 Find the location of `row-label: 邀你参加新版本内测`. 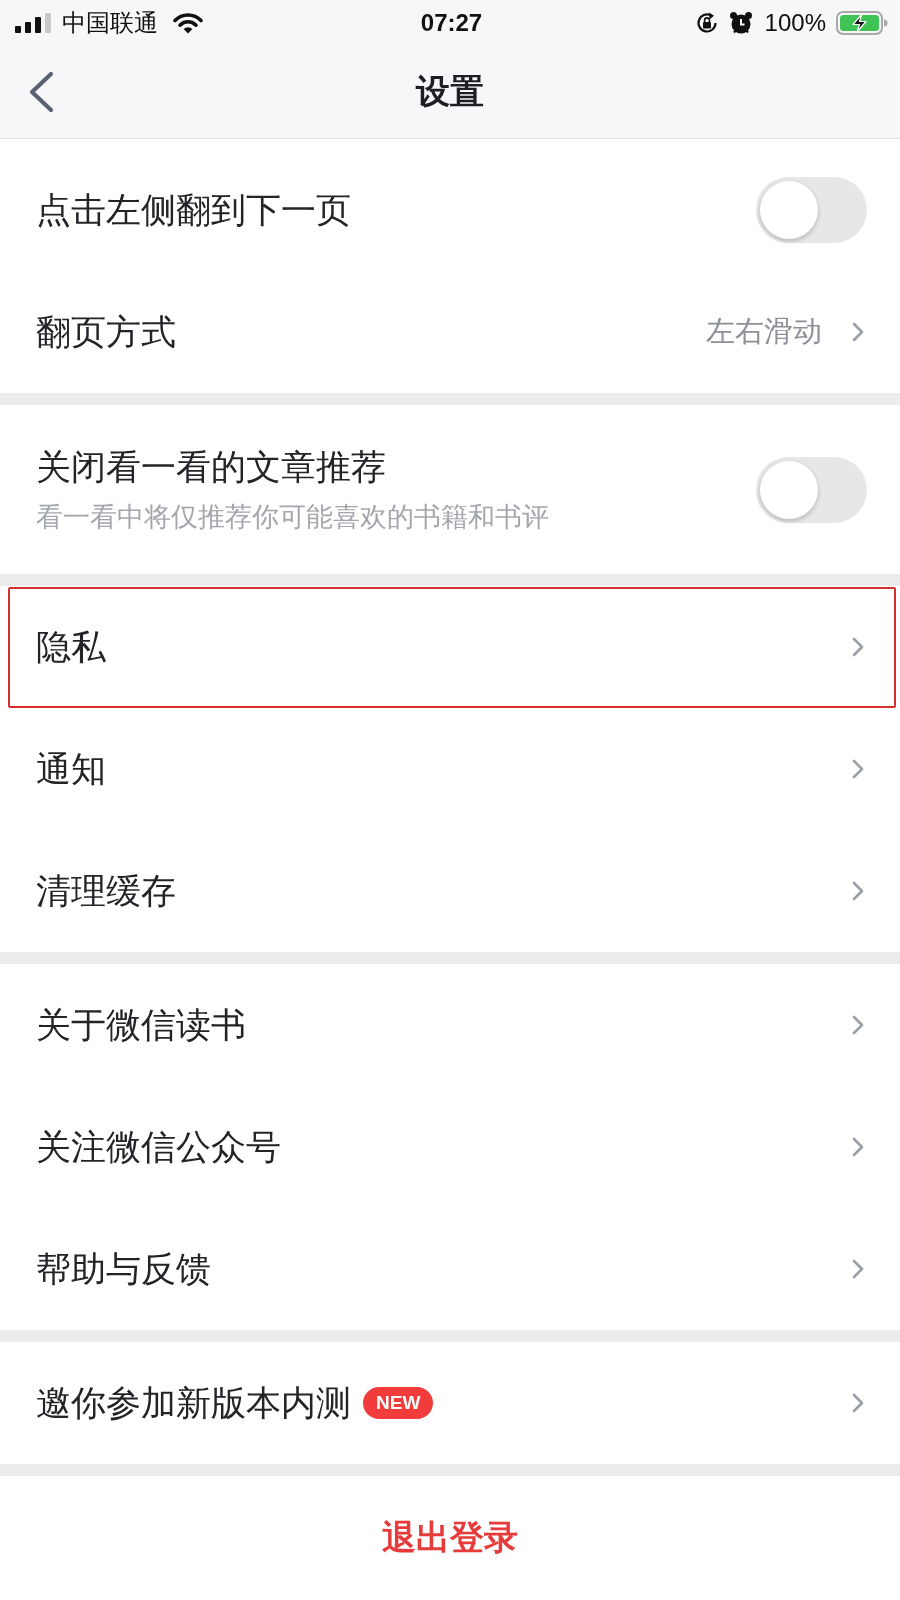

row-label: 邀你参加新版本内测 is located at coordinates (193, 1403).